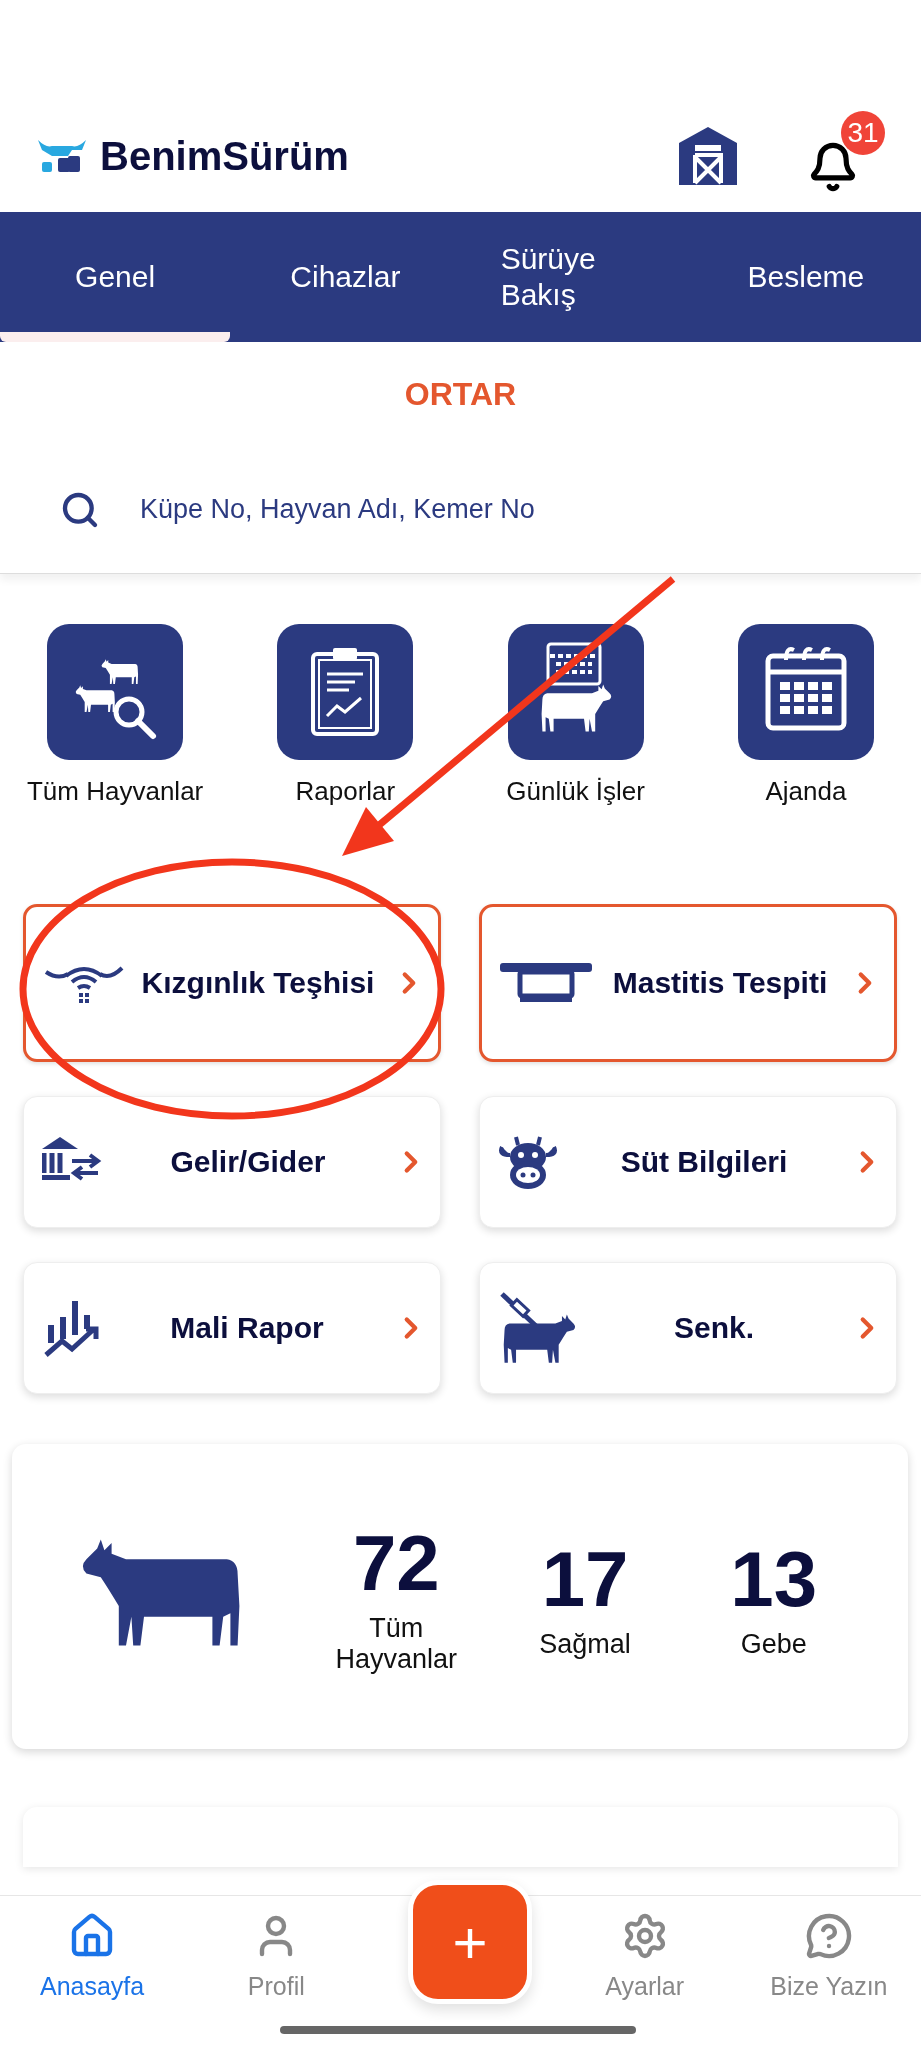 This screenshot has width=921, height=2048. What do you see at coordinates (773, 1644) in the screenshot?
I see `stat-label: Gebe` at bounding box center [773, 1644].